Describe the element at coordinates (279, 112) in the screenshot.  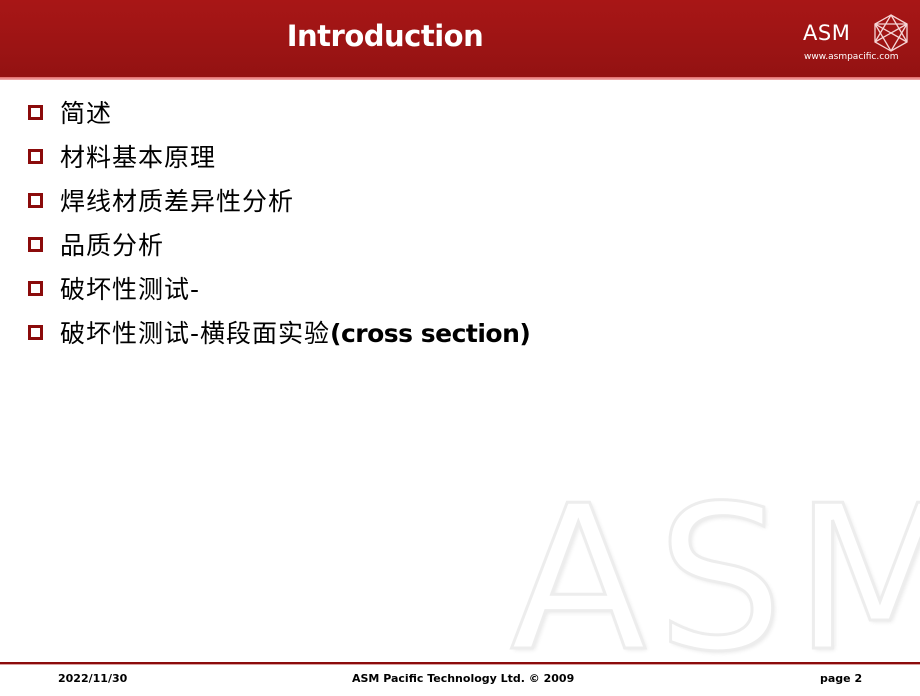
I see `bullet-item: 简述` at that location.